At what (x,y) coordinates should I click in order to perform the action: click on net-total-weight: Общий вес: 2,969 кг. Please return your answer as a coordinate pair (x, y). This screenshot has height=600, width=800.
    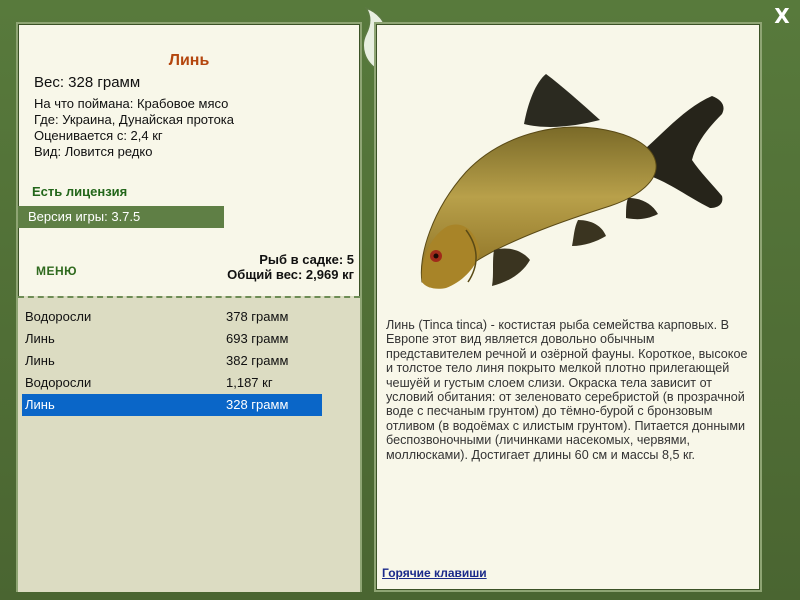
    Looking at the image, I should click on (290, 274).